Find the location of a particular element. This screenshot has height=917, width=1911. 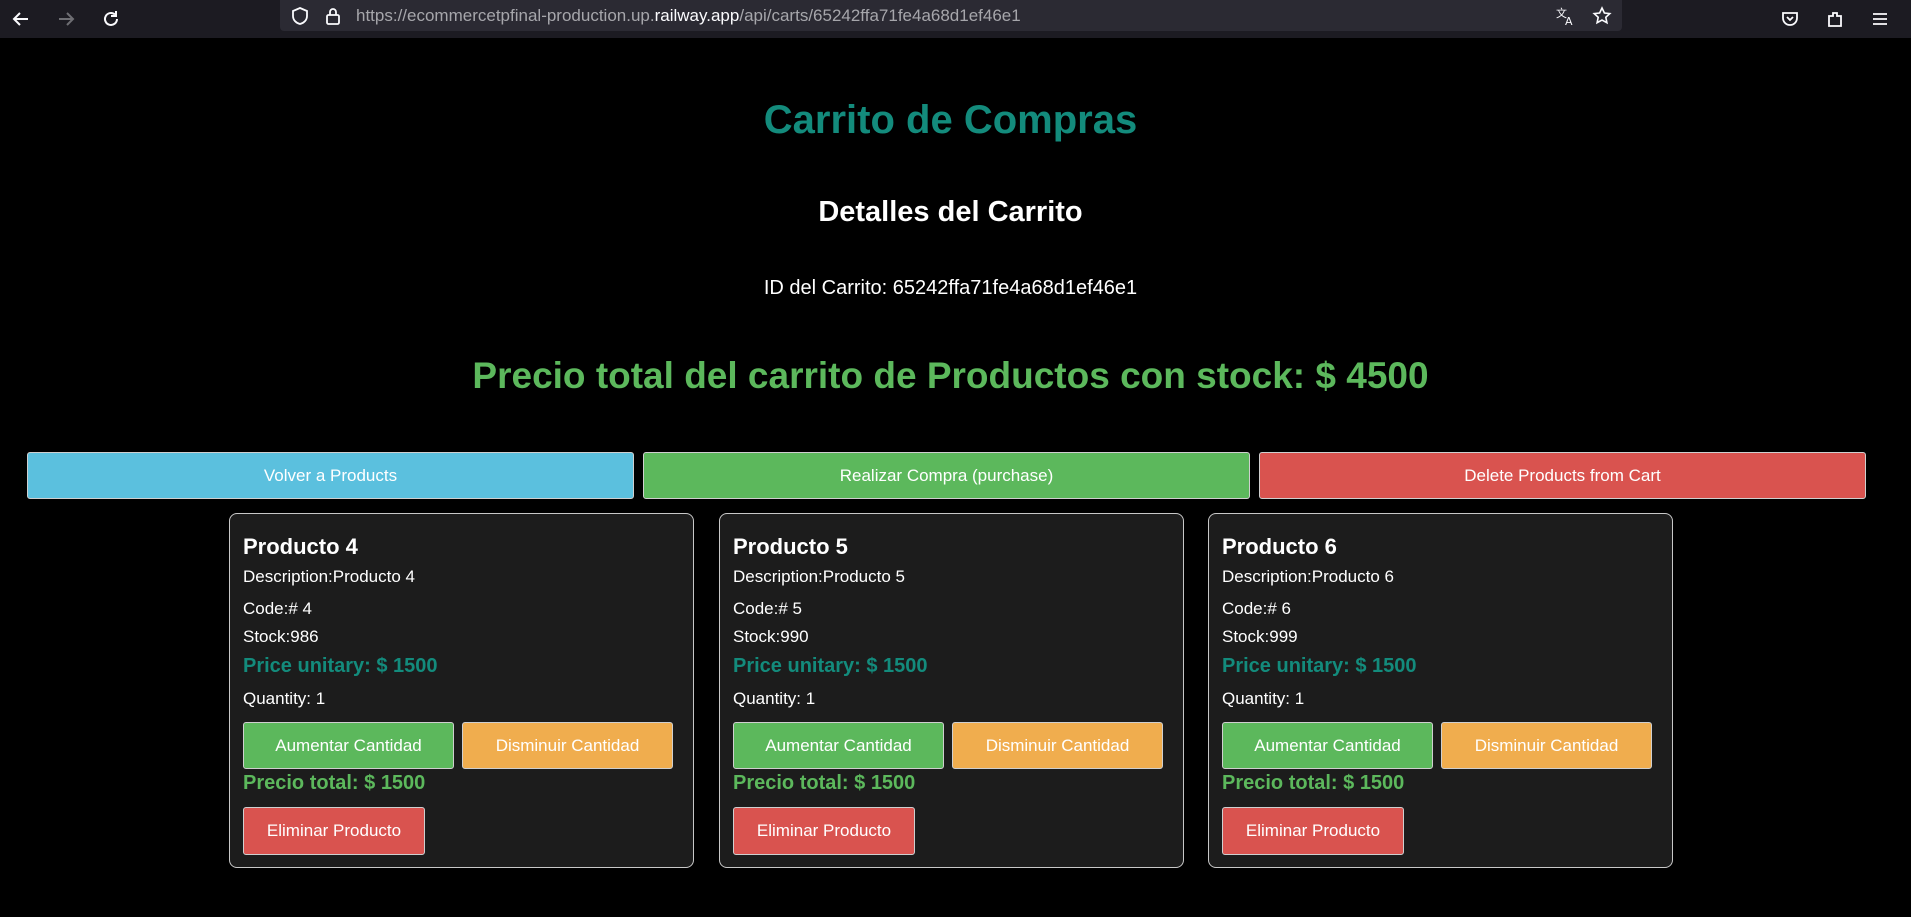

page-title: Carrito de Compras is located at coordinates (950, 120).